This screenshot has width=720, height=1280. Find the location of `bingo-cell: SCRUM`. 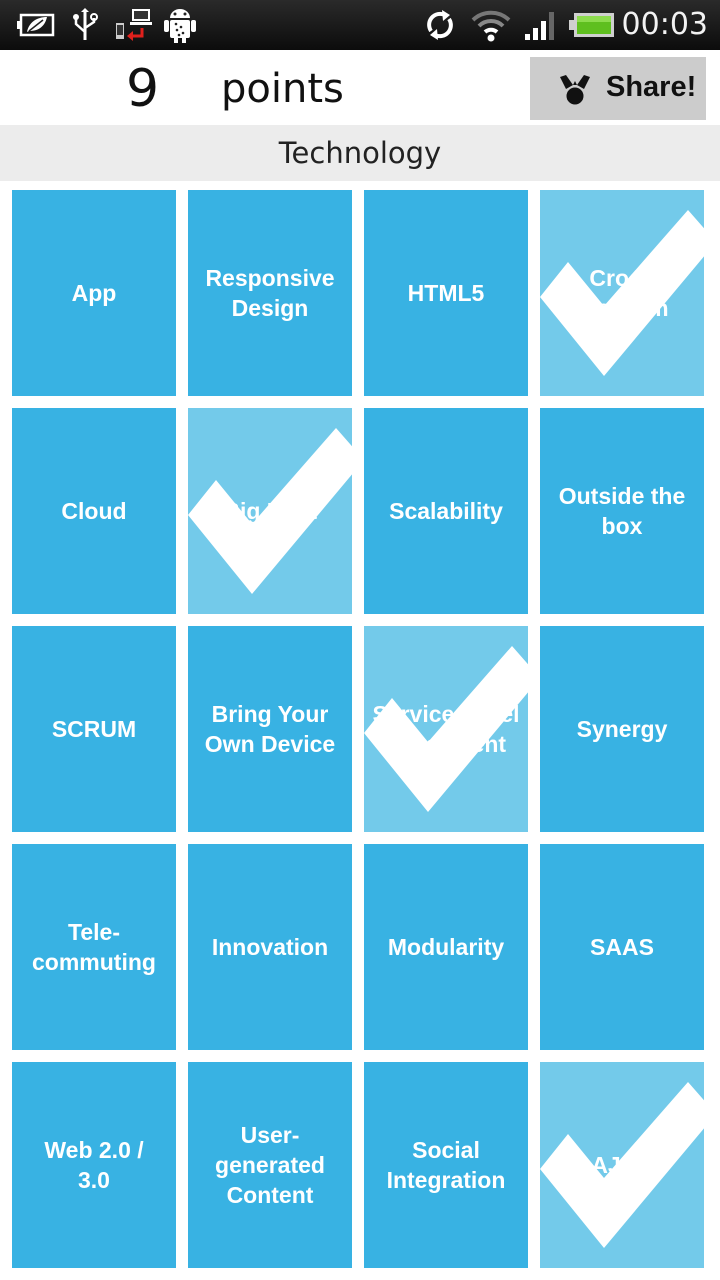

bingo-cell: SCRUM is located at coordinates (94, 729).